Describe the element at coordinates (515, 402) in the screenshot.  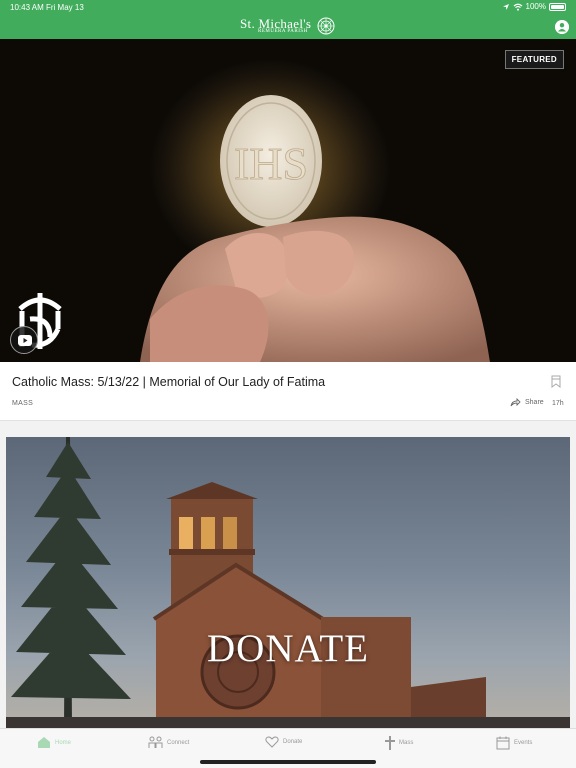
I see `share-icon` at that location.